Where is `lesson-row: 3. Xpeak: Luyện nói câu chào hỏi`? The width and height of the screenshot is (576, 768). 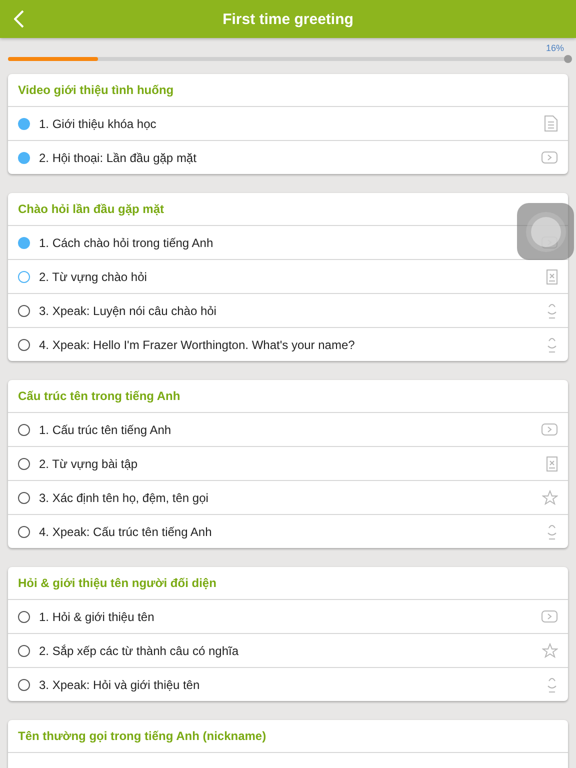 lesson-row: 3. Xpeak: Luyện nói câu chào hỏi is located at coordinates (288, 310).